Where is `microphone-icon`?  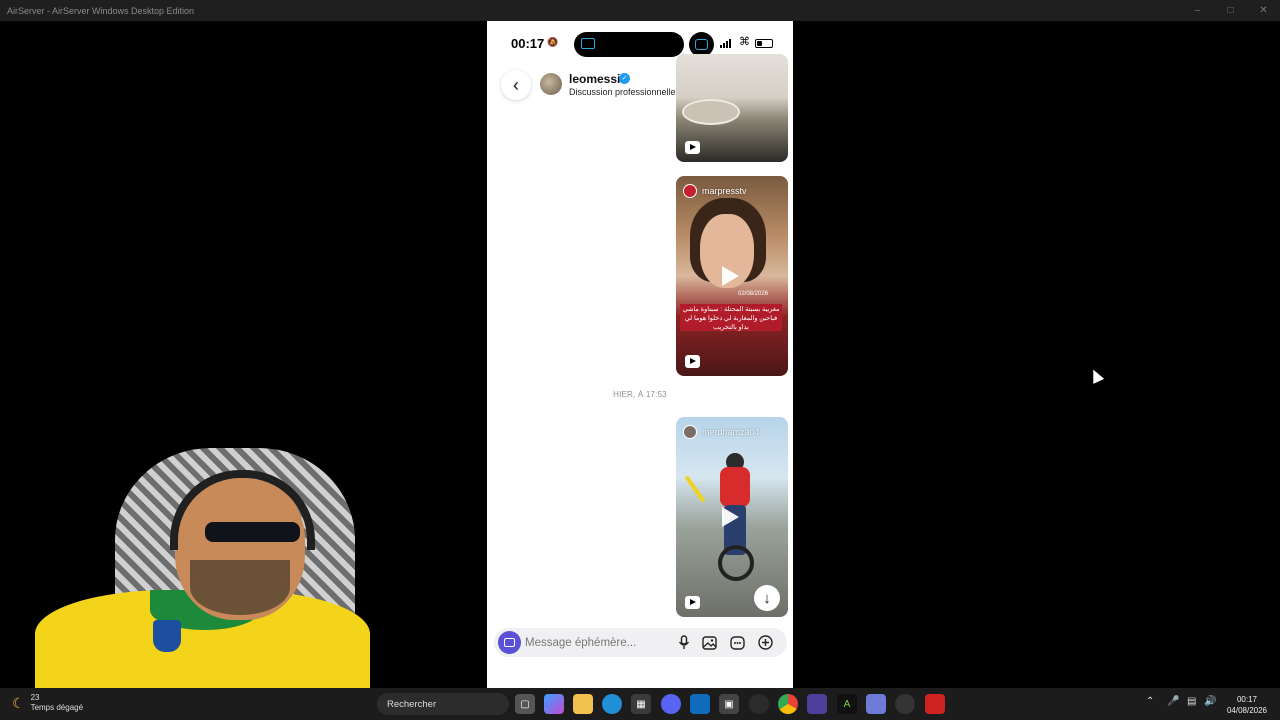
microphone-icon is located at coordinates (683, 642).